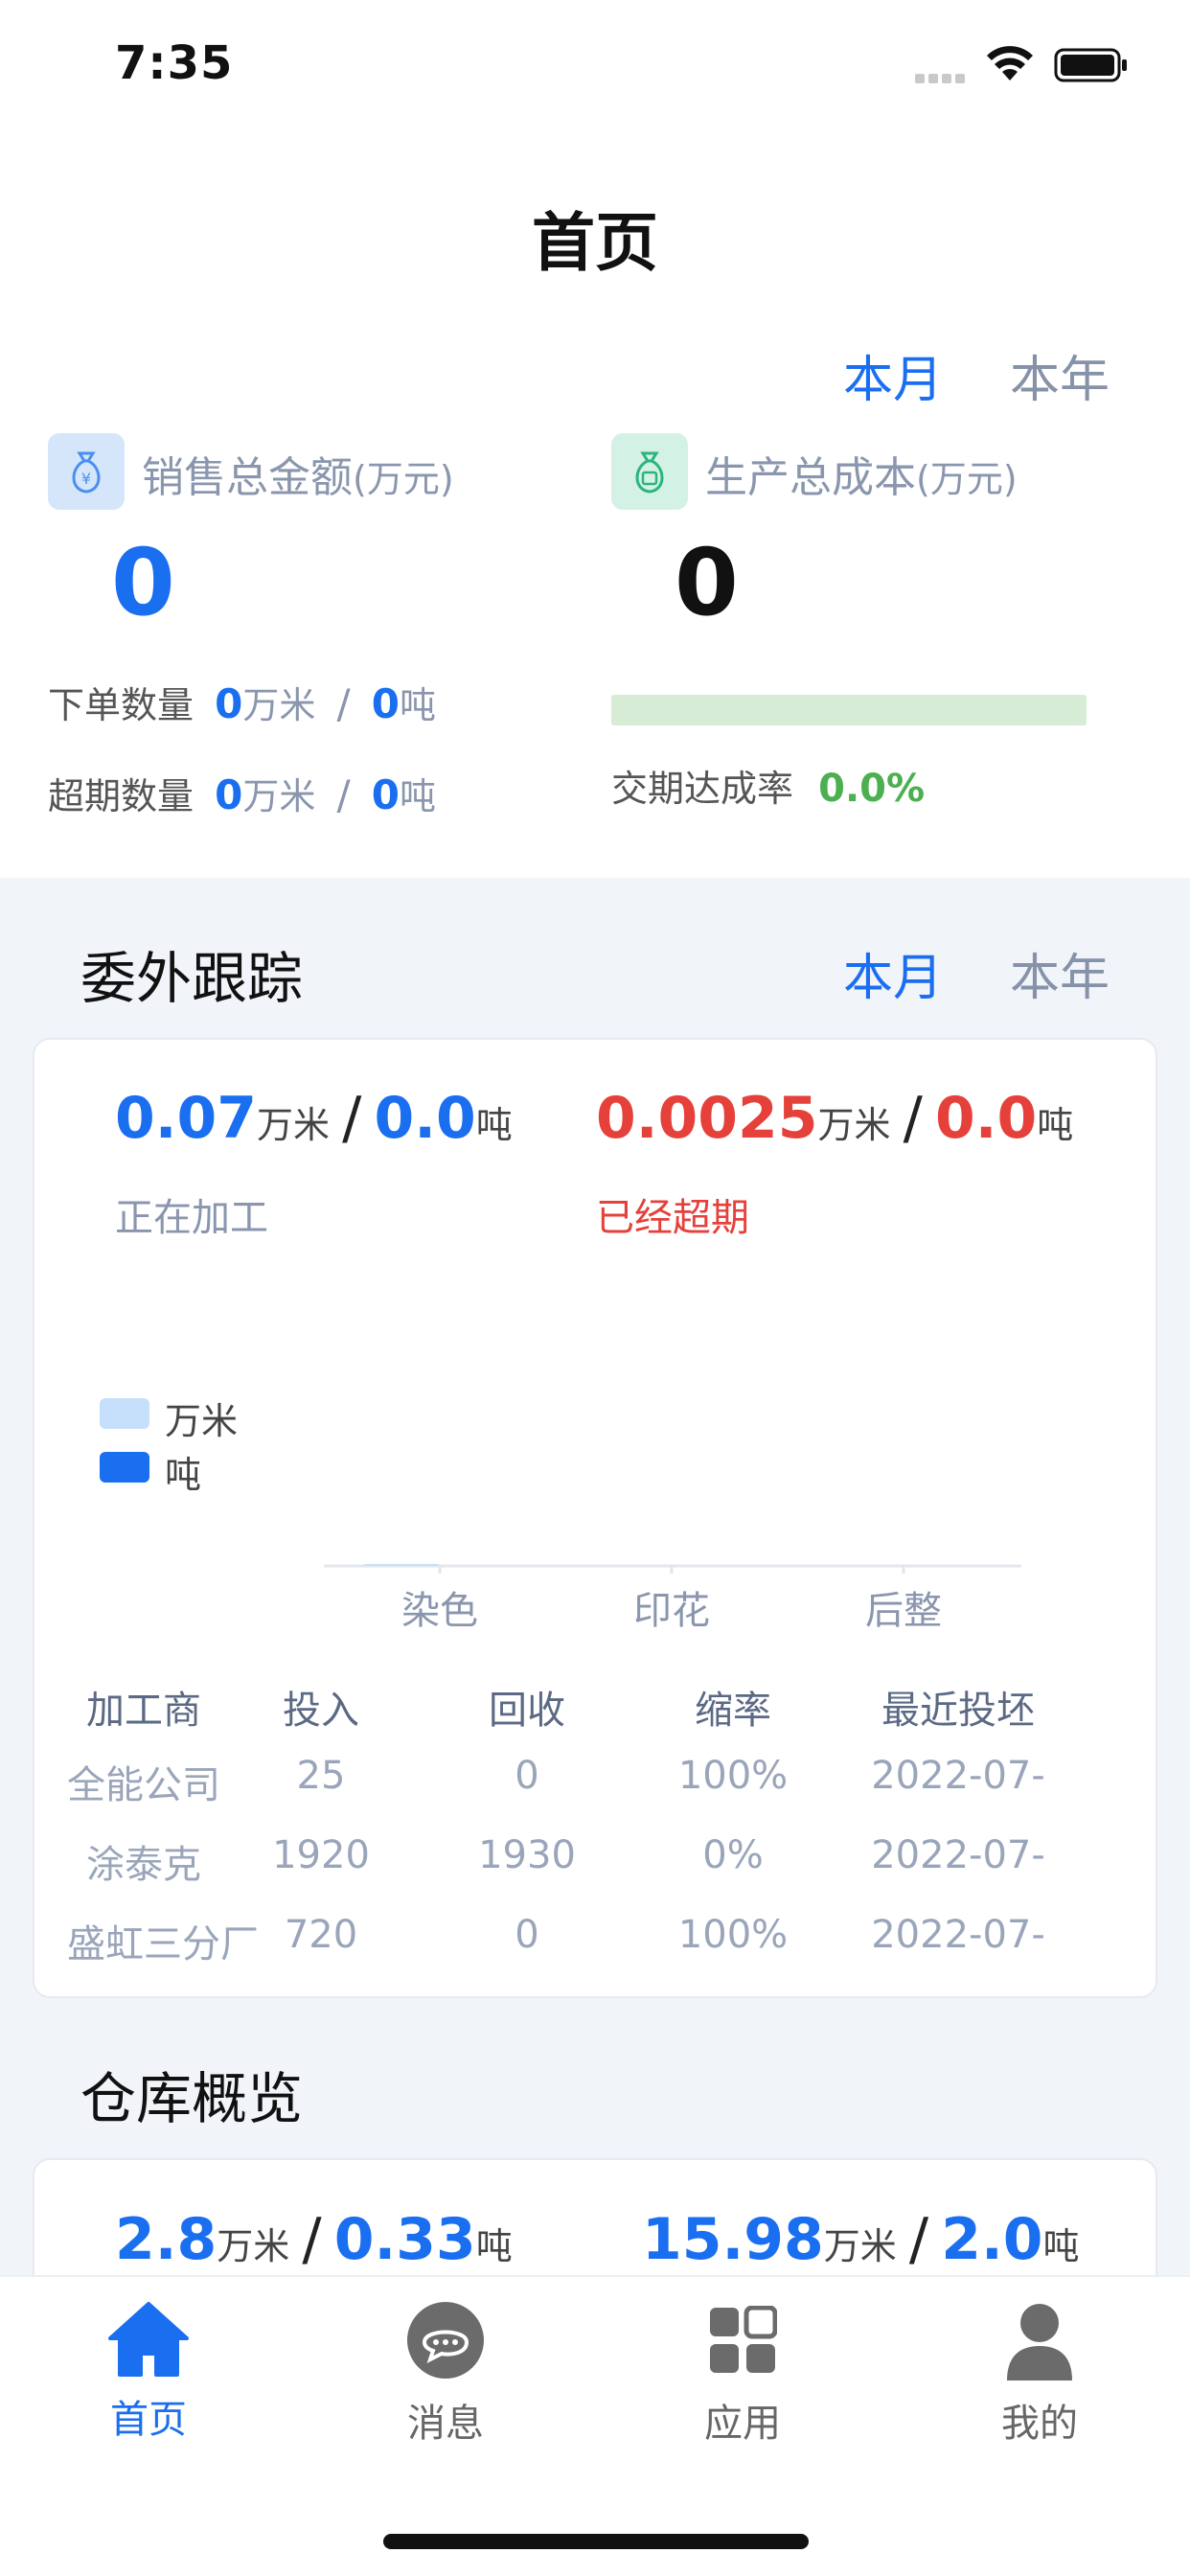 The image size is (1190, 2576). I want to click on nav-apps: 应用, so click(743, 2376).